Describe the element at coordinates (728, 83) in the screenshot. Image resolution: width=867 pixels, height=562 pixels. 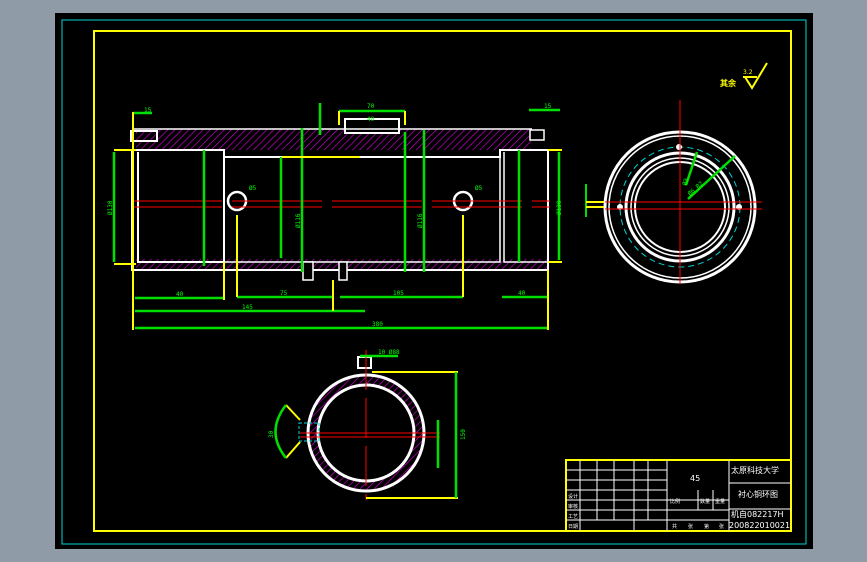
I see `roughness-other-label: 其余` at that location.